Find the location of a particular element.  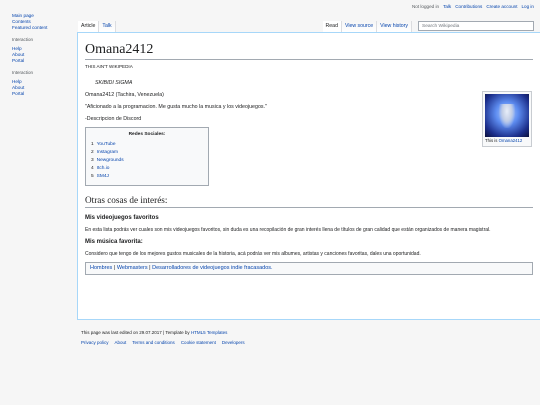

footer-link-terms: Terms and conditions is located at coordinates (153, 342).